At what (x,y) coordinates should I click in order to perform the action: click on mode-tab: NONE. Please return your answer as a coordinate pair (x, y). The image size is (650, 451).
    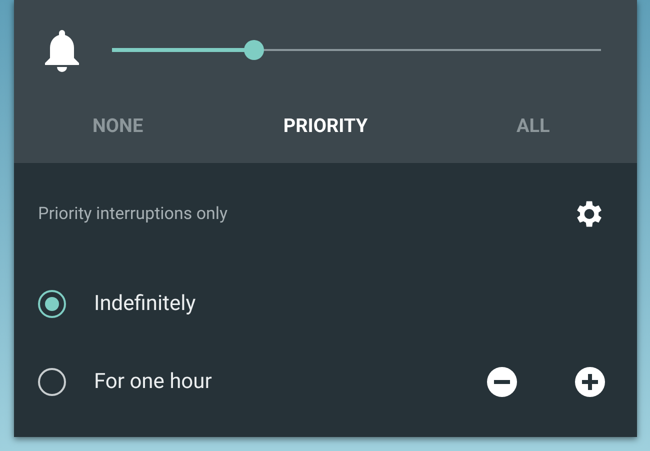
    Looking at the image, I should click on (118, 125).